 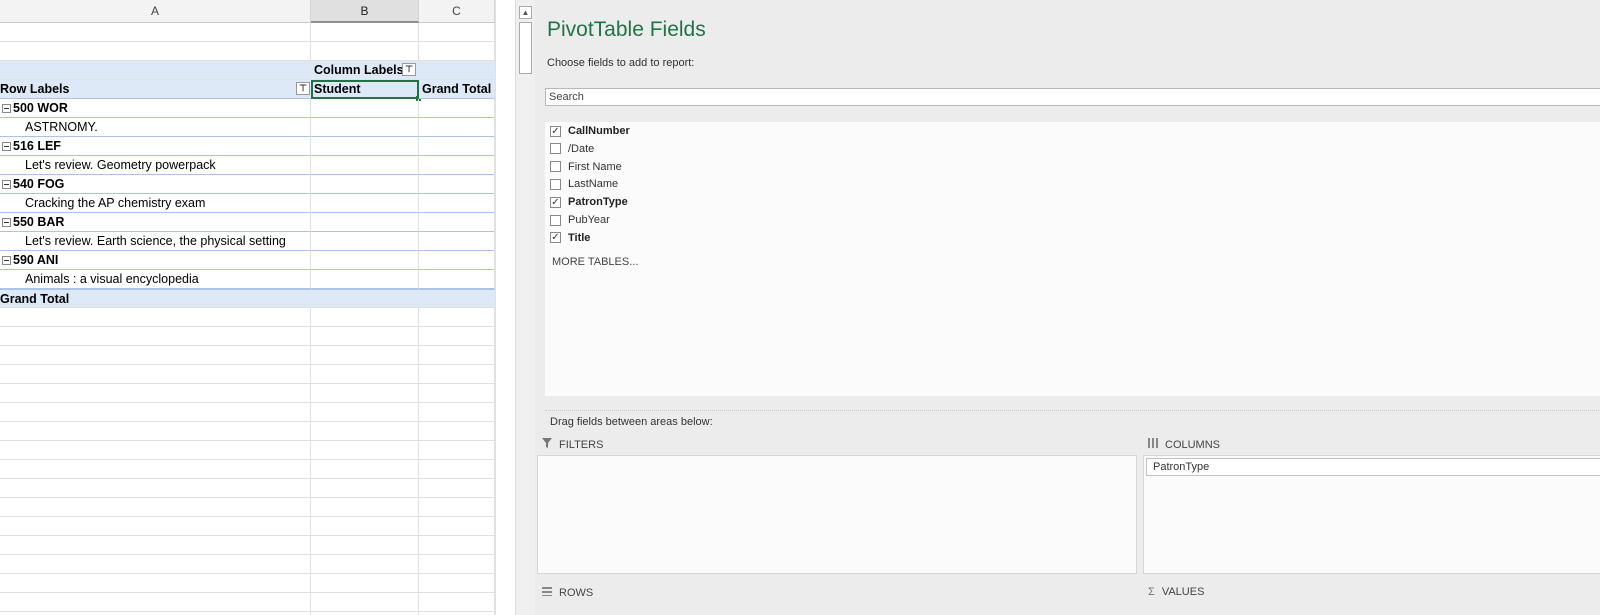 I want to click on scroll-up-icon: ▲, so click(x=525, y=12).